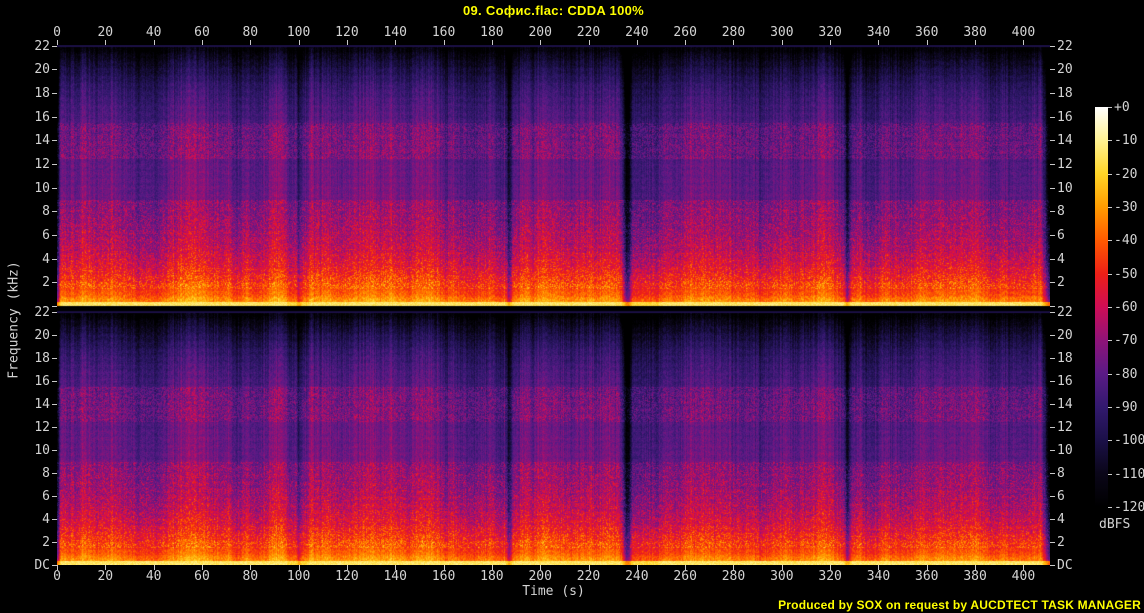 Image resolution: width=1144 pixels, height=613 pixels. What do you see at coordinates (782, 32) in the screenshot?
I see `x-tick-label-top: 300` at bounding box center [782, 32].